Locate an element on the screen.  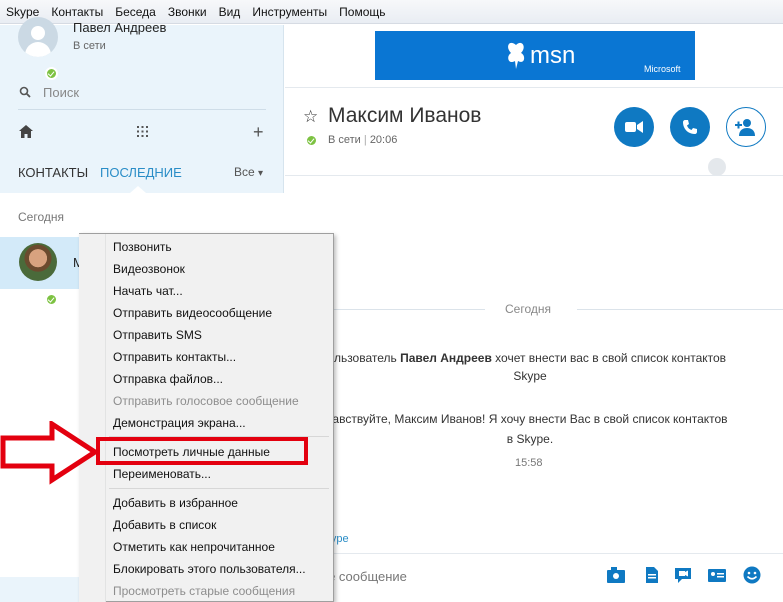
banner-brand: msn is located at coordinates (553, 55).